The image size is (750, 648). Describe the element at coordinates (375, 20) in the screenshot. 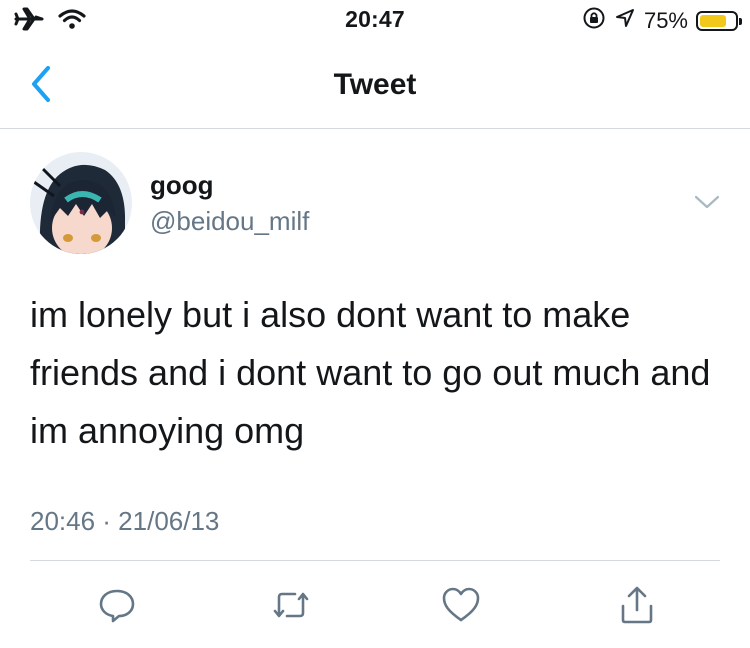

I see `status-bar: 20:47 75%` at that location.